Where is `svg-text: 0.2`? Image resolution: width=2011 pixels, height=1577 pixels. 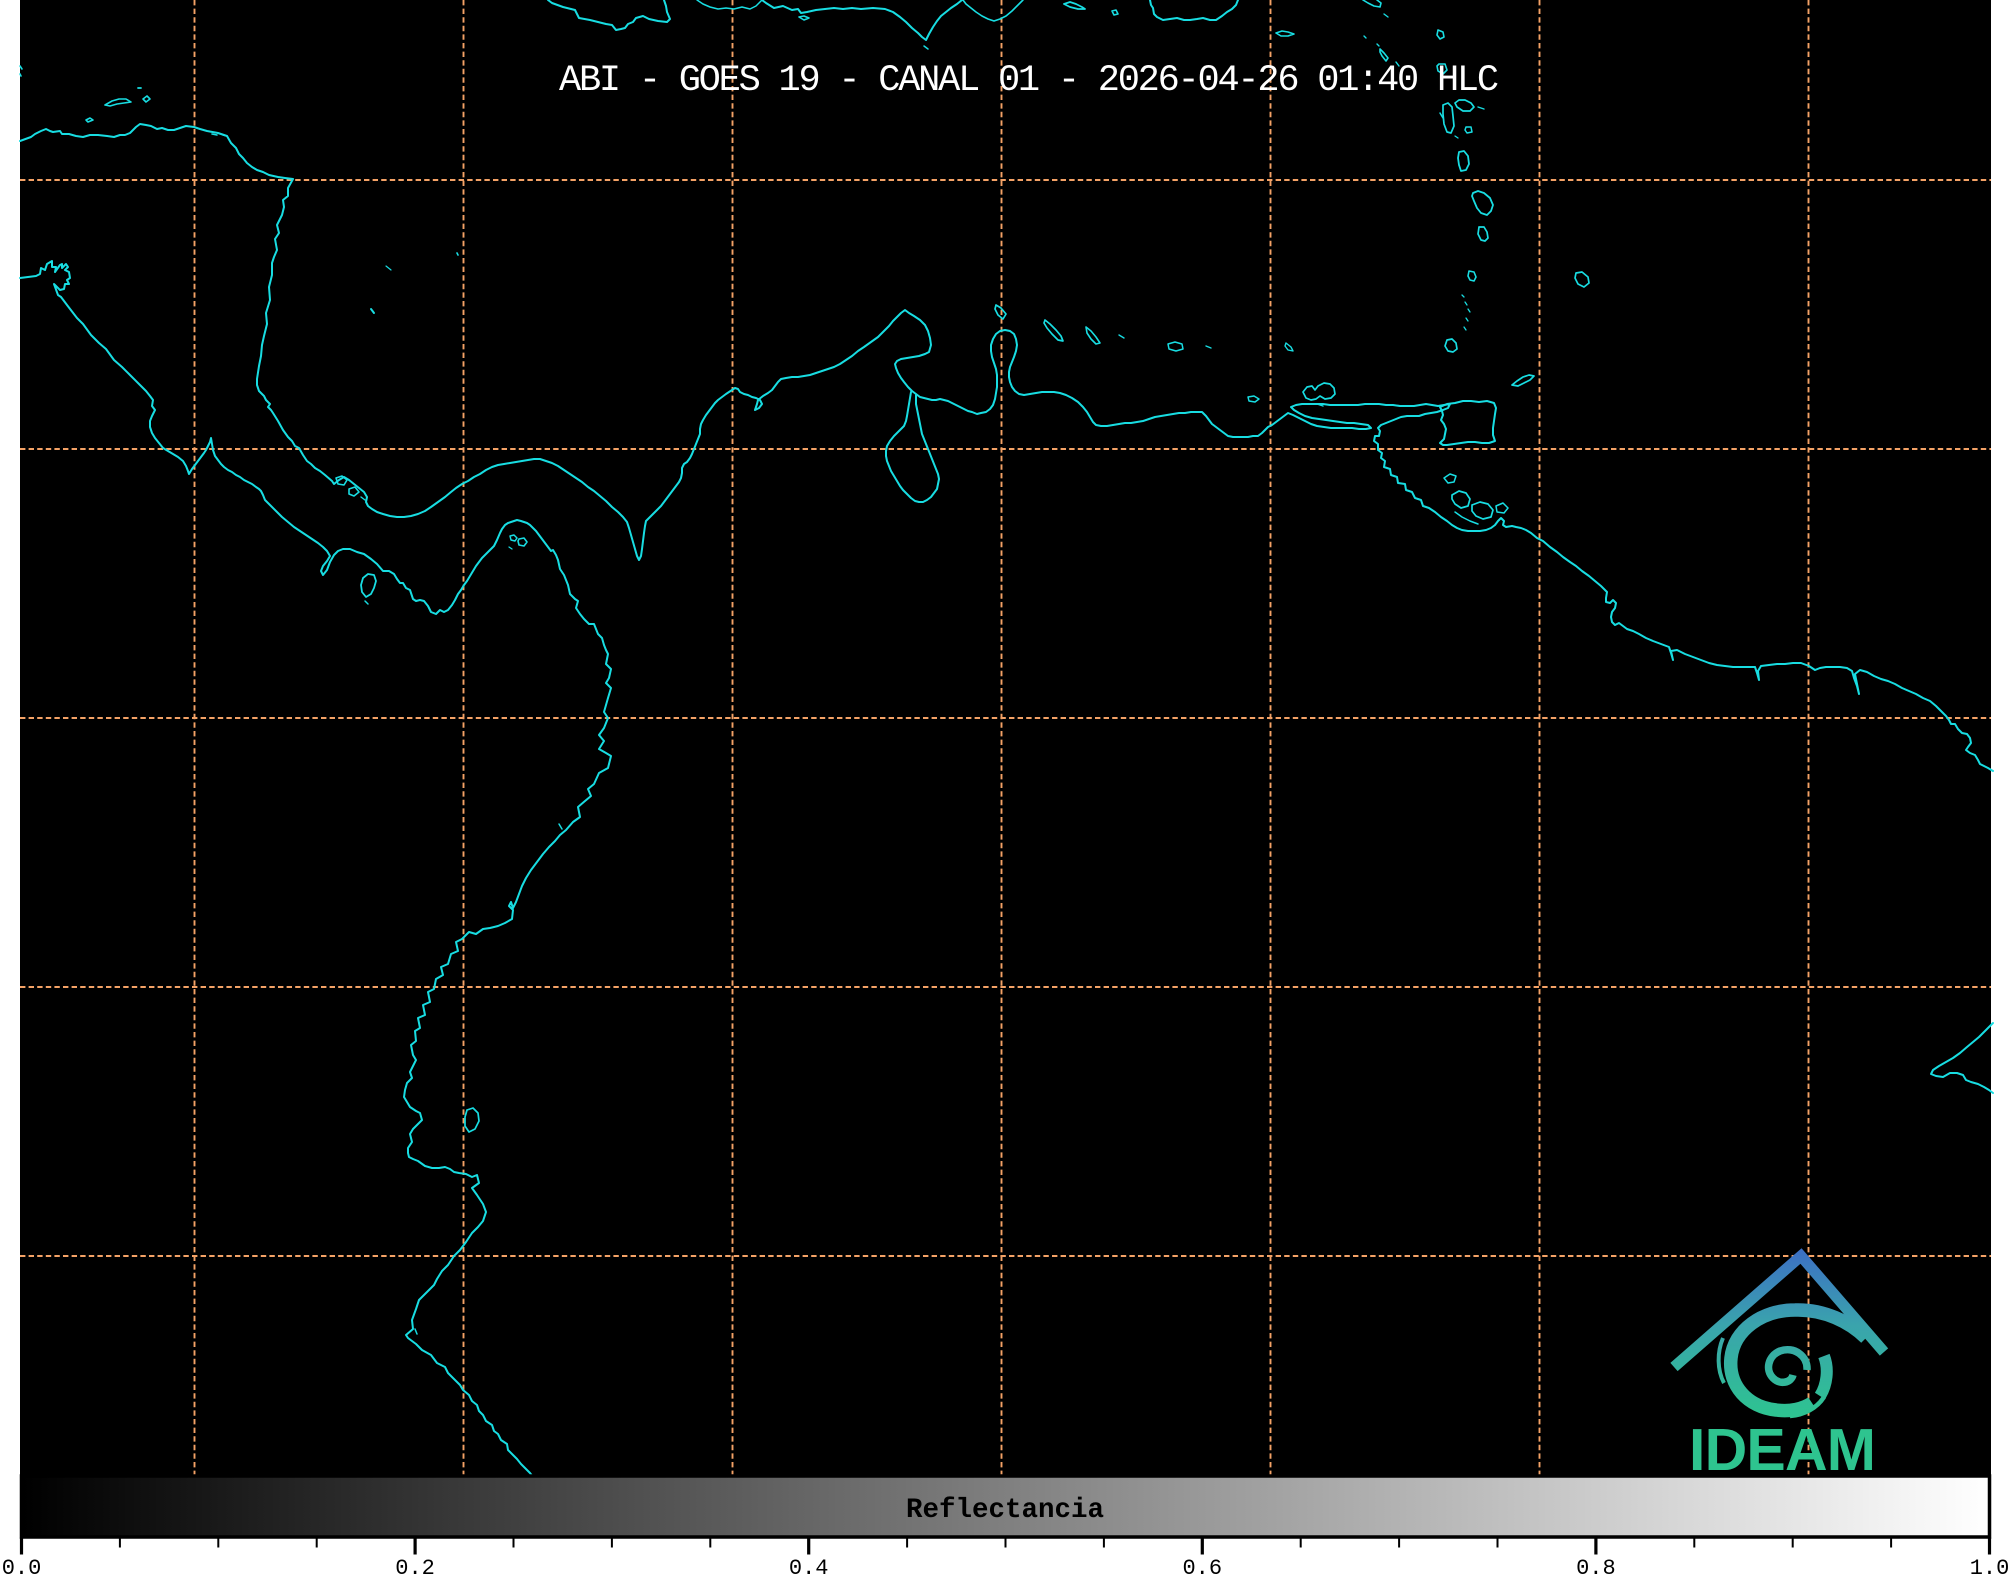
svg-text: 0.2 is located at coordinates (415, 1566).